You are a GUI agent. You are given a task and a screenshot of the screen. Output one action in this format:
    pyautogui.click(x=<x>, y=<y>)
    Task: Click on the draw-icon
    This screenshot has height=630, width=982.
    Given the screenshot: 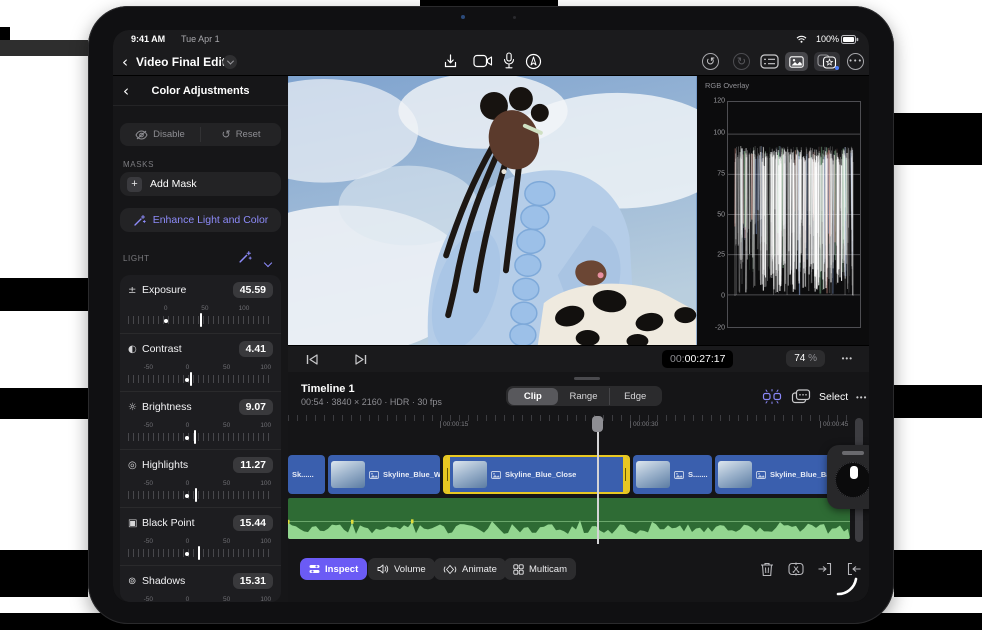 What is the action you would take?
    pyautogui.click(x=533, y=61)
    